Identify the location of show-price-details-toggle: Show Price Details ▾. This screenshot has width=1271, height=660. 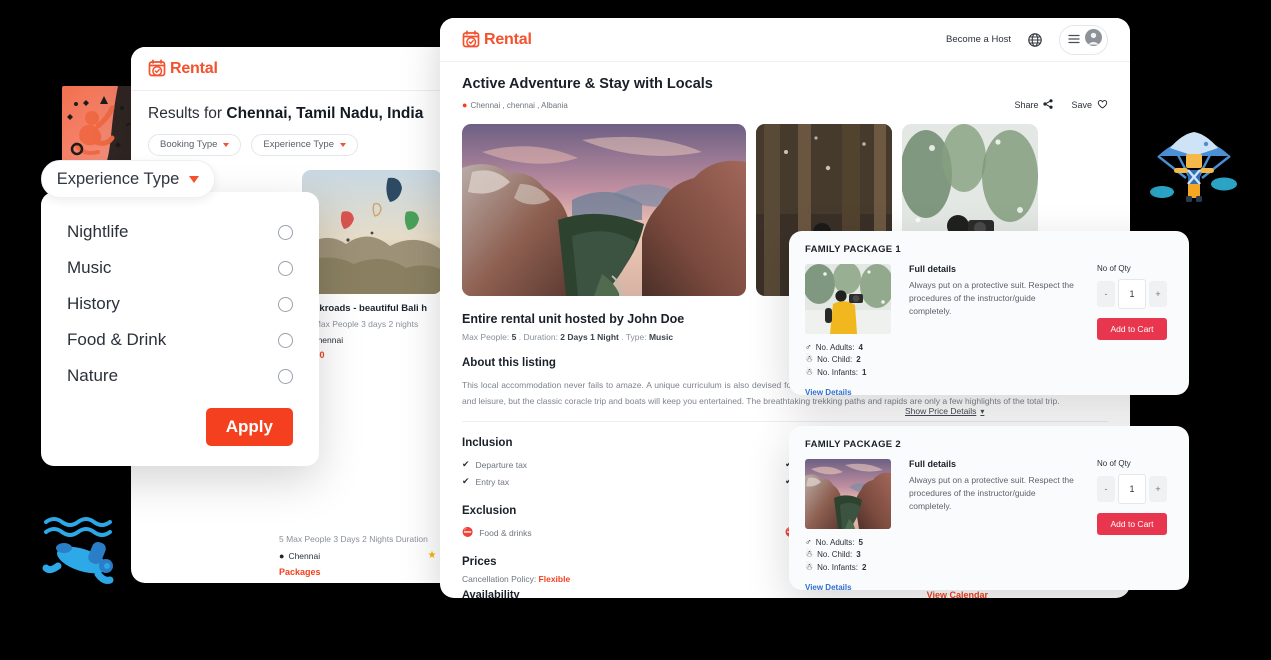
(944, 411).